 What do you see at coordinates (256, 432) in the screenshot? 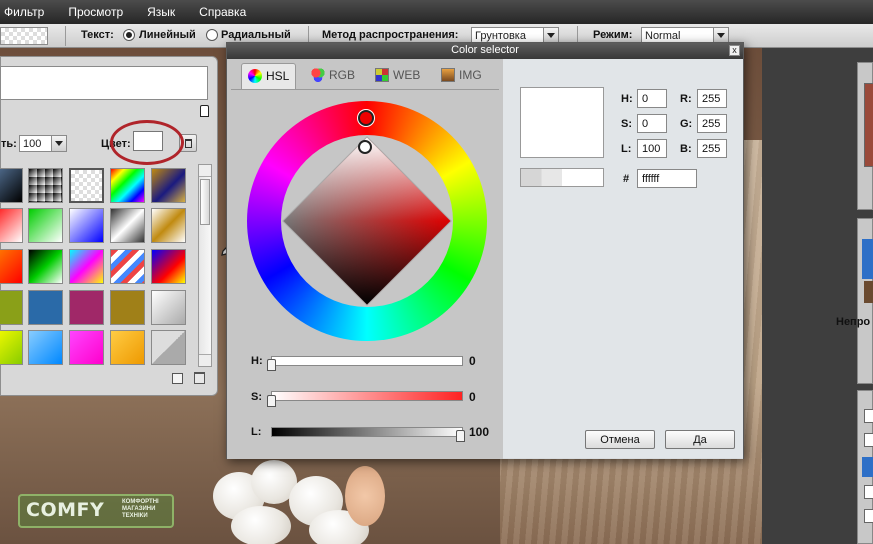
I see `l-slider-label: L:` at bounding box center [256, 432].